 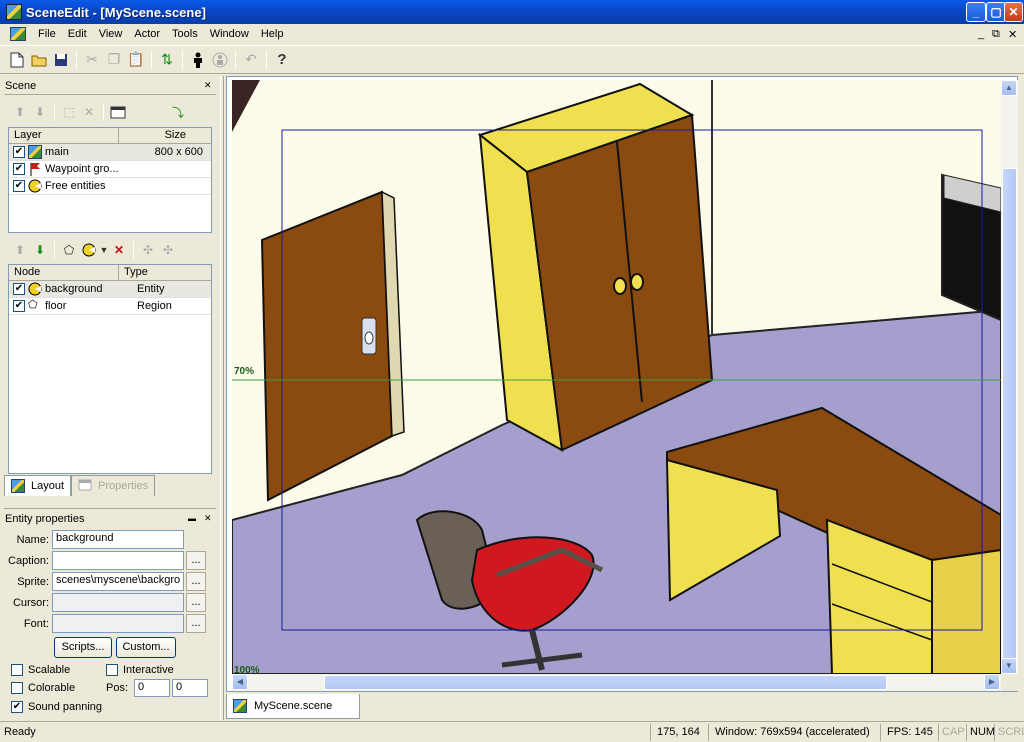 I want to click on paste-icon: 📋, so click(x=136, y=60).